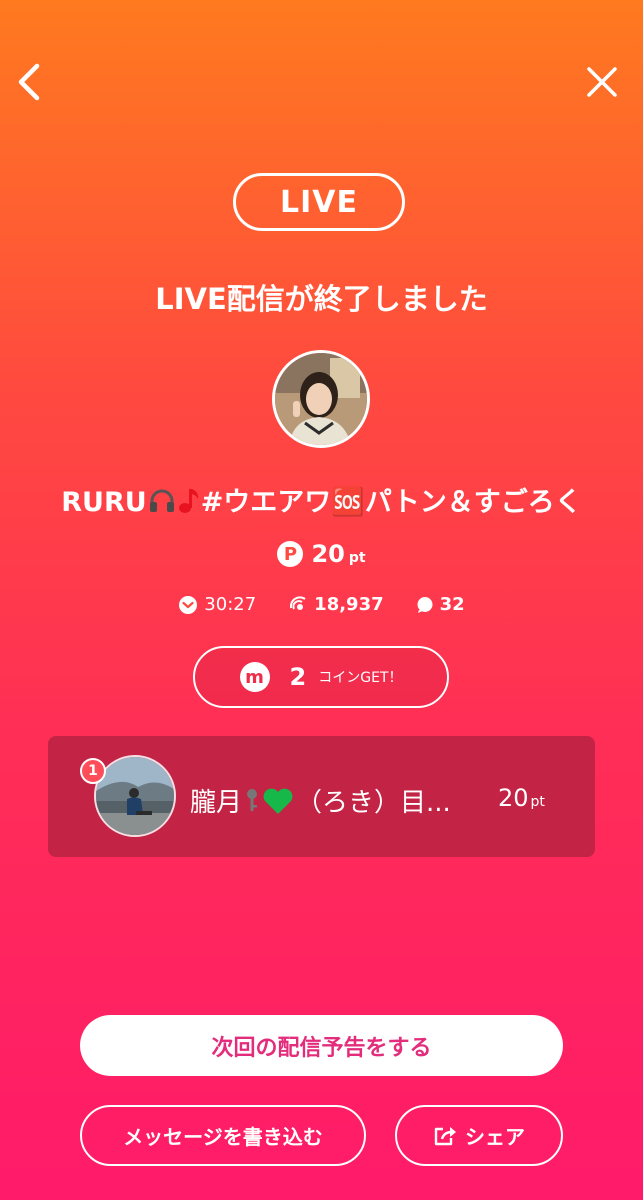  I want to click on stream-points: P 20 pt, so click(321, 554).